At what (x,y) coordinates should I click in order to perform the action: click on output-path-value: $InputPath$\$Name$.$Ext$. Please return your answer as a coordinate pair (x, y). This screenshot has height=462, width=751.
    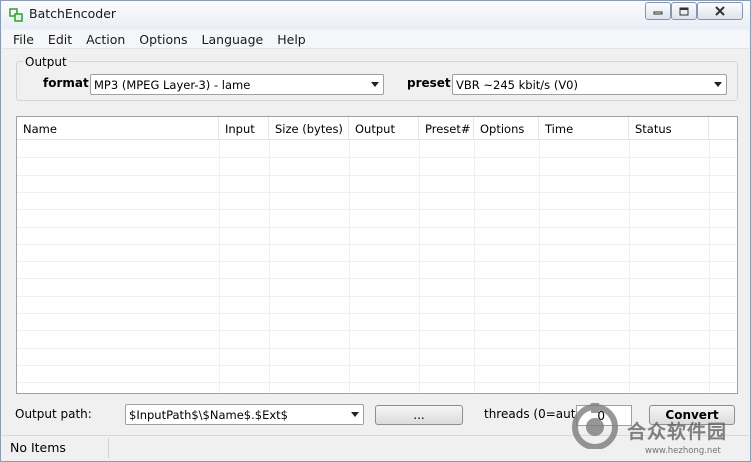
    Looking at the image, I should click on (208, 415).